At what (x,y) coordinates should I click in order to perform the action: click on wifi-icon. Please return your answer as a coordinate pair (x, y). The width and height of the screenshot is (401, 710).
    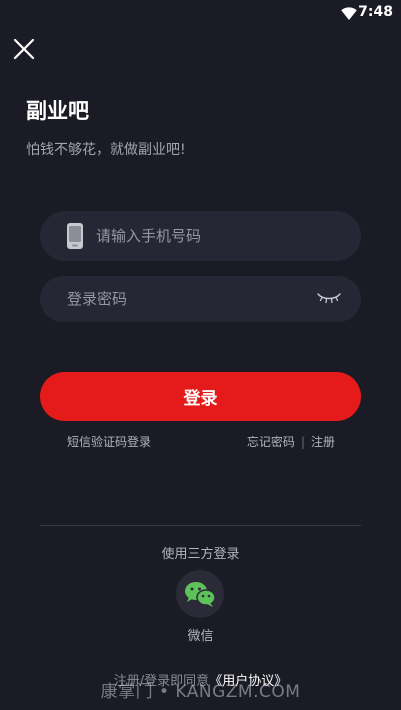
    Looking at the image, I should click on (349, 13).